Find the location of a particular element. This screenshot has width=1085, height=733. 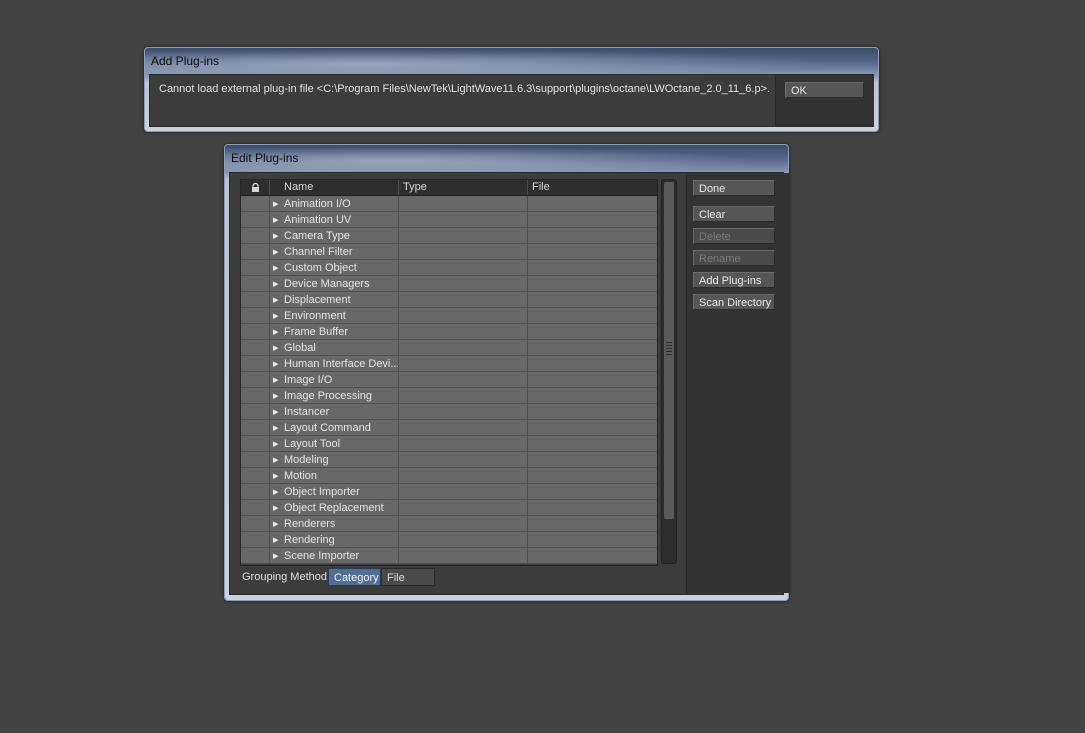

table-row: ▶ Global is located at coordinates (449, 348).